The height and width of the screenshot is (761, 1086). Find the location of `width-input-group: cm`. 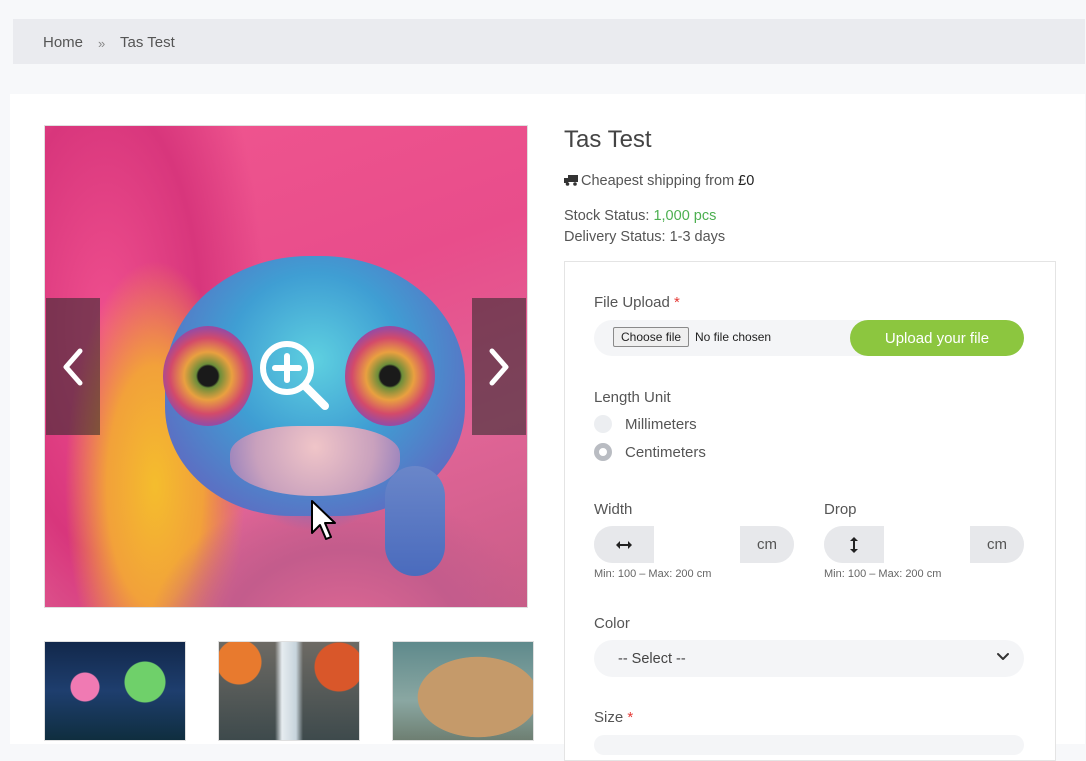

width-input-group: cm is located at coordinates (694, 544).